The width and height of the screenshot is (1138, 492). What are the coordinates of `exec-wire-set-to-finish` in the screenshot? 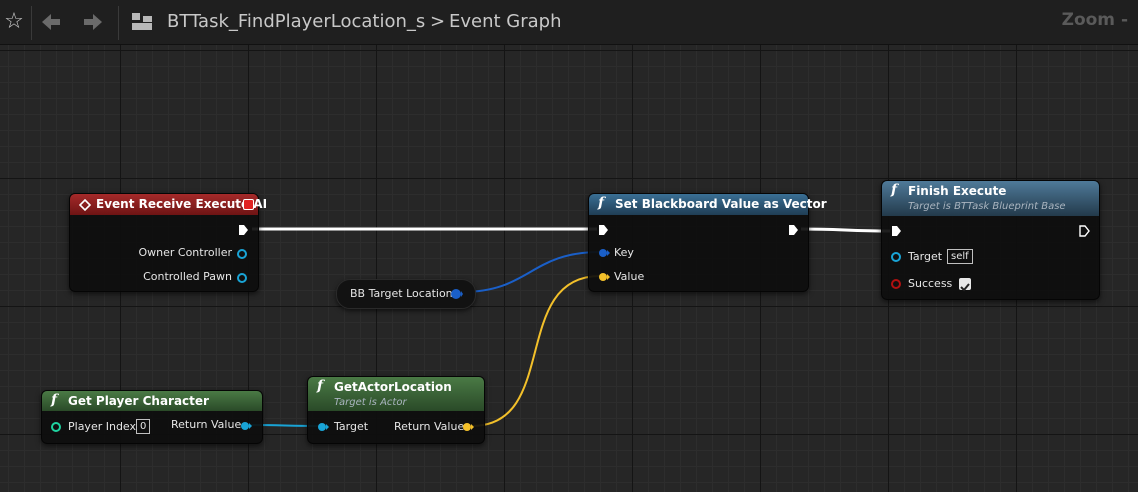 It's located at (845, 230).